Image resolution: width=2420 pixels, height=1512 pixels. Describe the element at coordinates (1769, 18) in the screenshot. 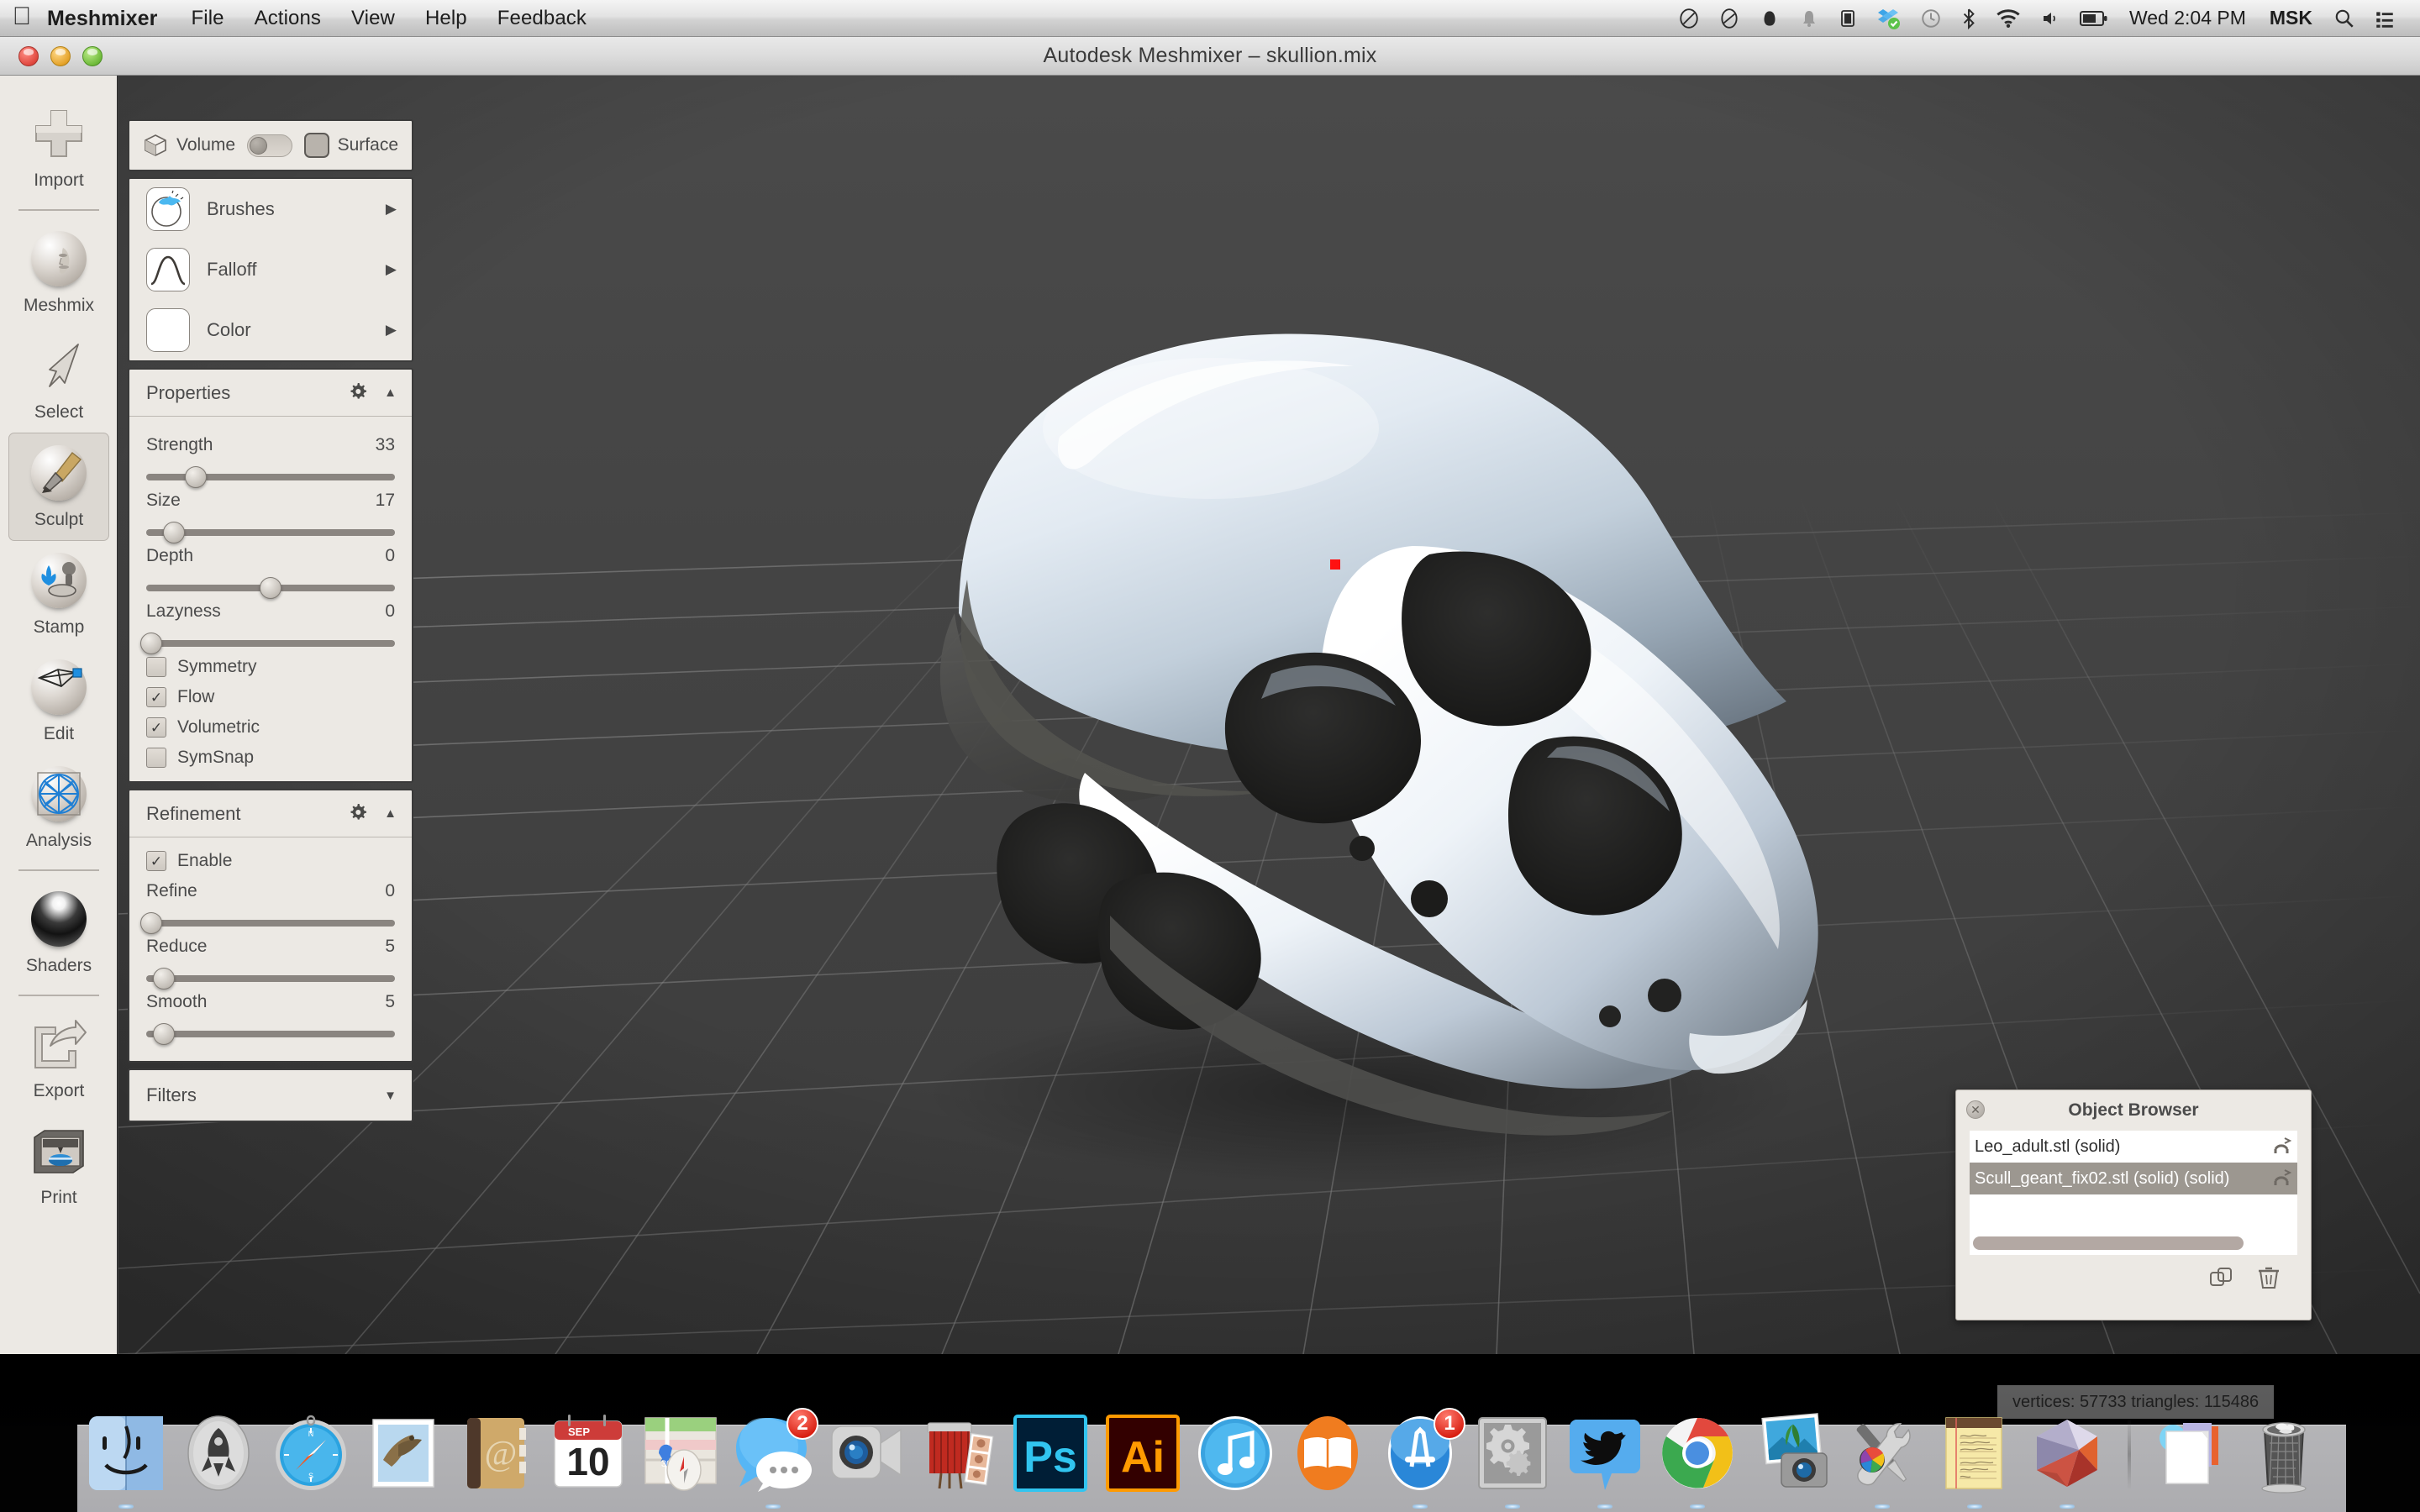

I see `dropbox-dark-icon` at that location.